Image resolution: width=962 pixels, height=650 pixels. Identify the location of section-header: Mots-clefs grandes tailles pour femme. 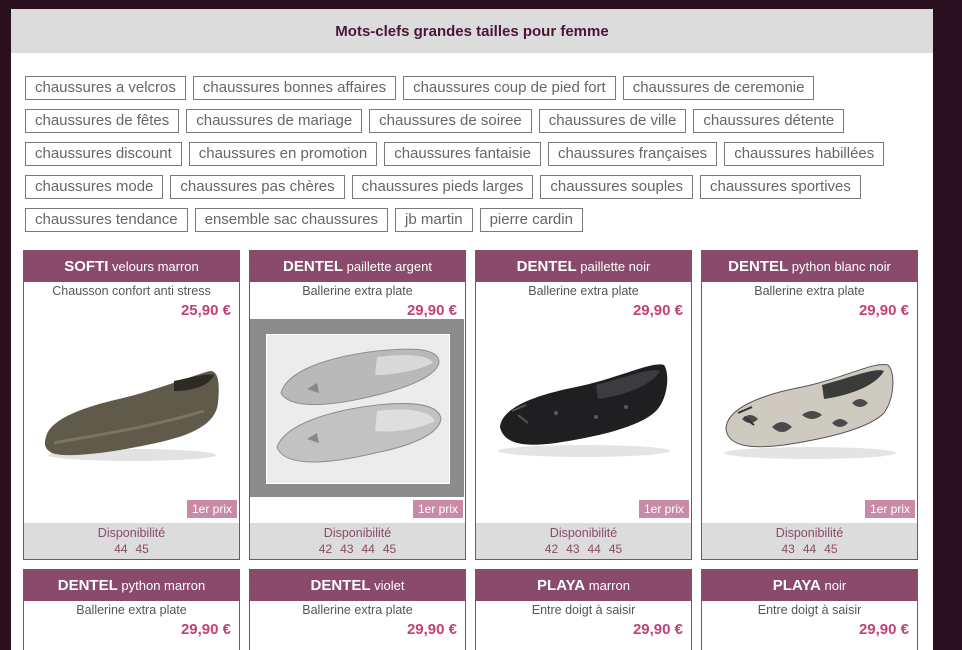
(472, 31).